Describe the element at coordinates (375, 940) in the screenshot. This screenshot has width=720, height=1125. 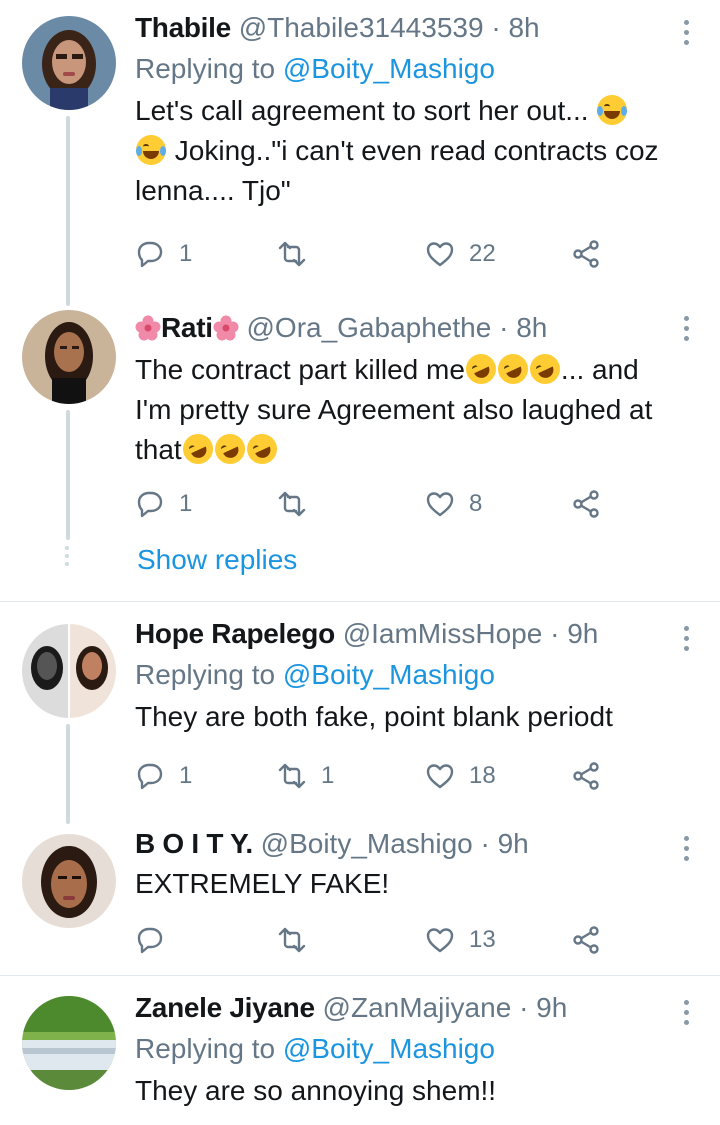
I see `tweet-actions: 13` at that location.